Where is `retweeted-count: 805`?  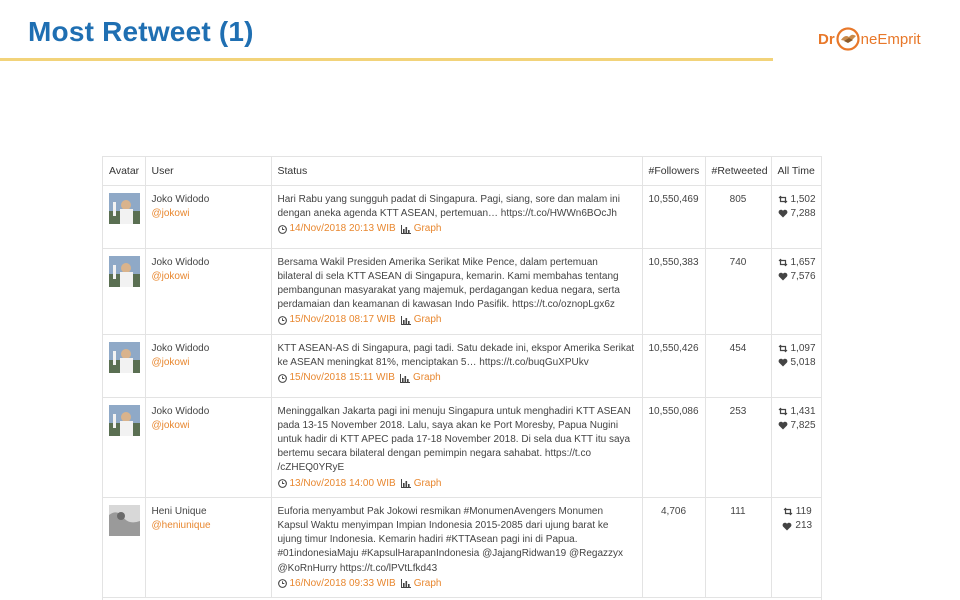 retweeted-count: 805 is located at coordinates (738, 217).